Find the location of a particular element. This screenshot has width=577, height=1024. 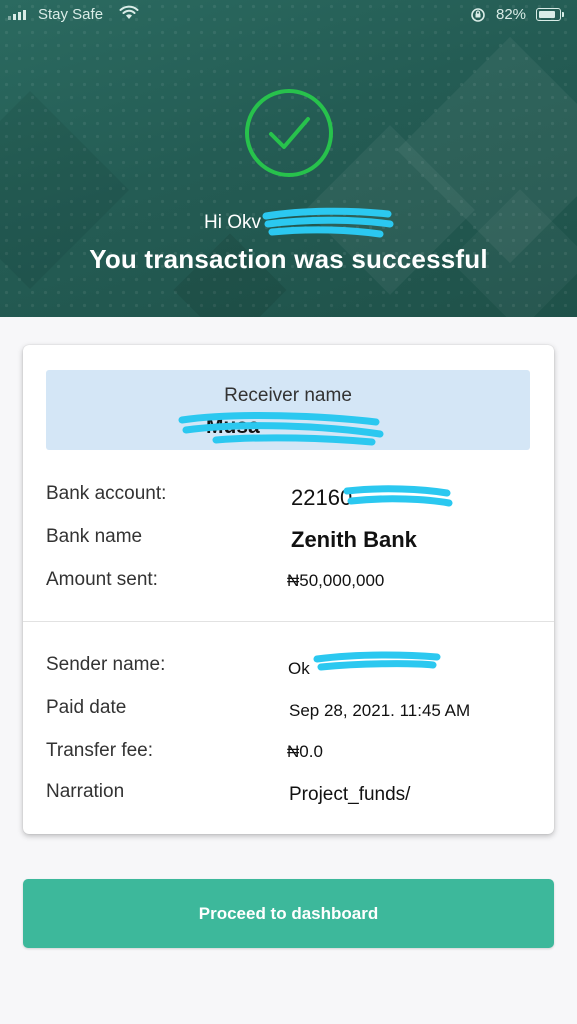

paid-date-value: Sep 28, 2021. 11:45 AM is located at coordinates (380, 710).